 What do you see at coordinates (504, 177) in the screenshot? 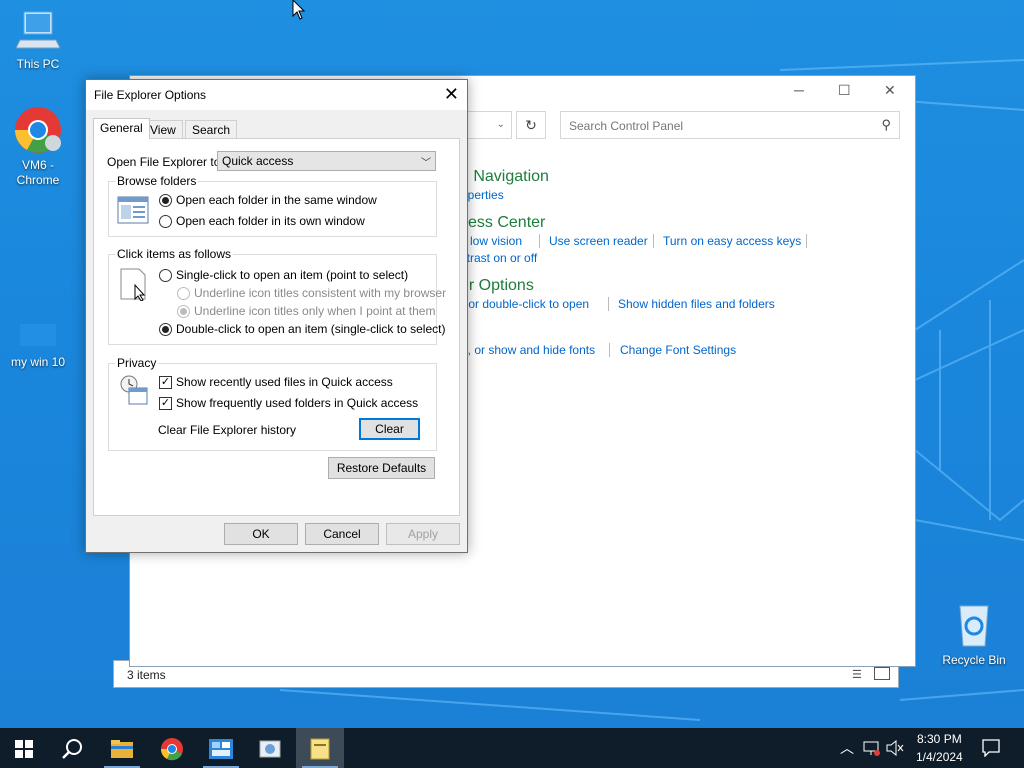
I see `heading-navigation: d Navigation` at bounding box center [504, 177].